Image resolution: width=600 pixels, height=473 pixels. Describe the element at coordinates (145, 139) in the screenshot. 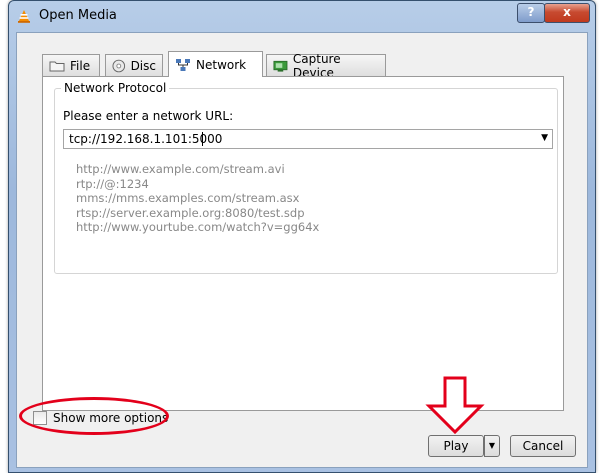

I see `network-url-input: tcp://192.168.1.101:5000` at that location.